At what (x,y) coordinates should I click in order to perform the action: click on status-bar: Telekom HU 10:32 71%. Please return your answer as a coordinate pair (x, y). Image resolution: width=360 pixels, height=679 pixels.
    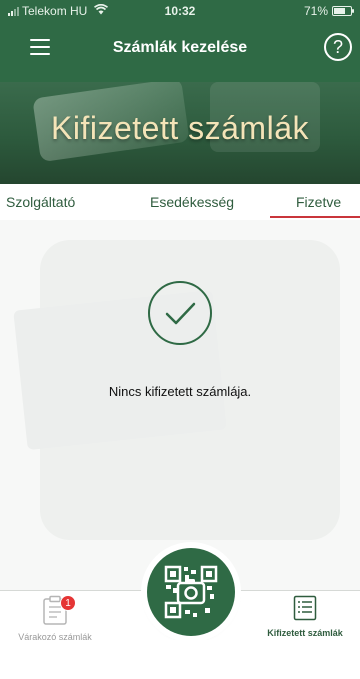
    Looking at the image, I should click on (180, 11).